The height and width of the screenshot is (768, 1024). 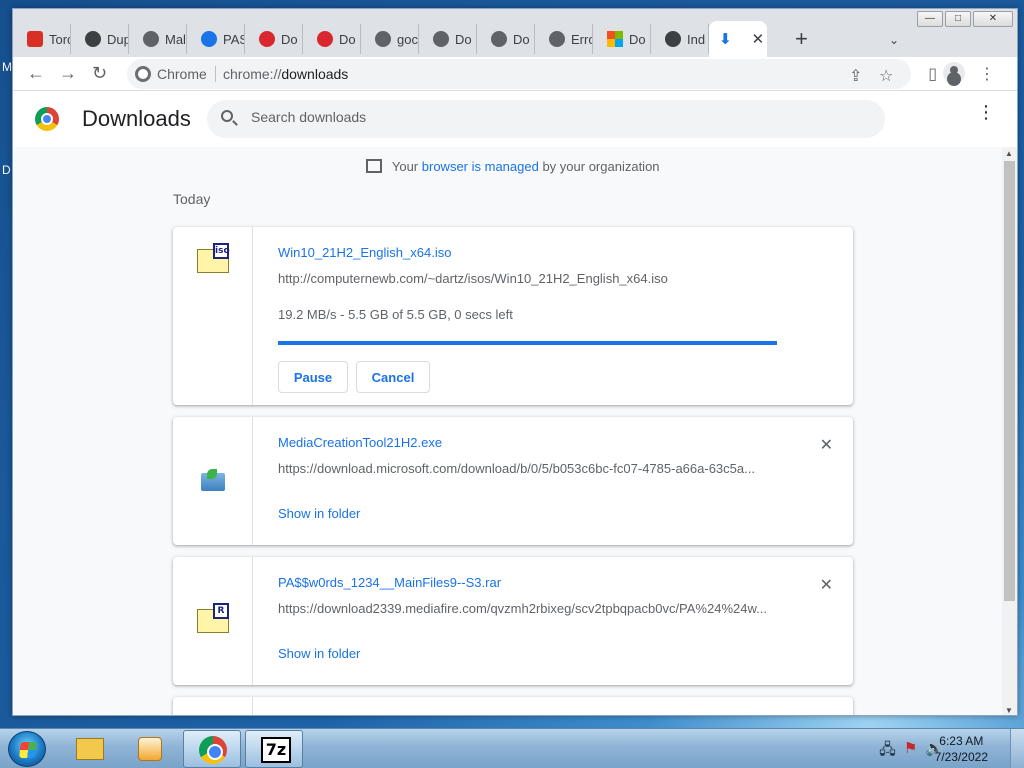 I want to click on forward-button: →, so click(x=68, y=73).